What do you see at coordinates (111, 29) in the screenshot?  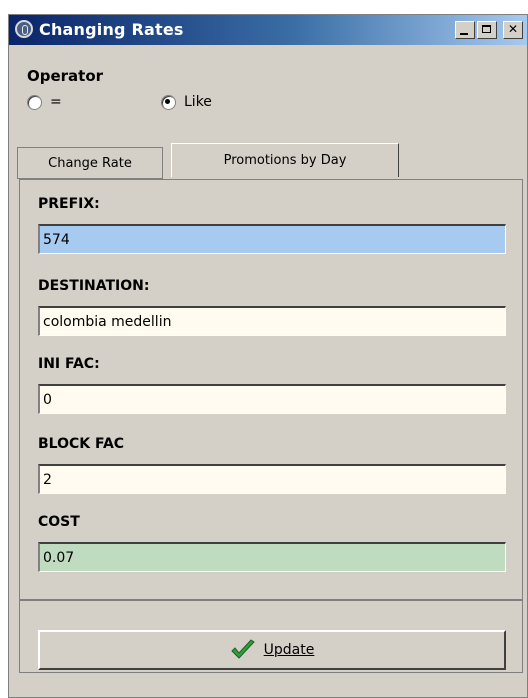 I see `window-title: Changing Rates` at bounding box center [111, 29].